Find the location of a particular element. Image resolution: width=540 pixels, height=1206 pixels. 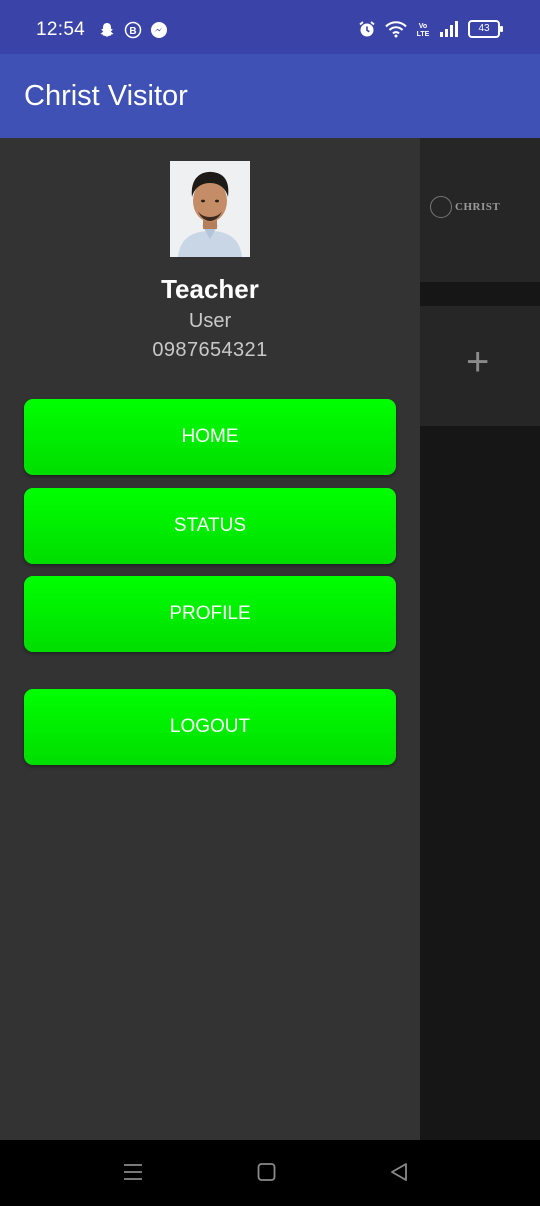

home-button: HOME is located at coordinates (210, 437).